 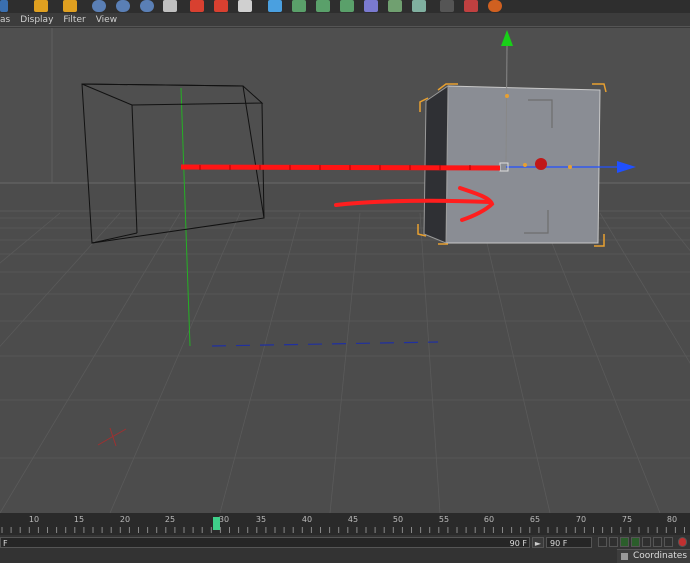 I want to click on timeline-tick-label: 75, so click(x=627, y=519).